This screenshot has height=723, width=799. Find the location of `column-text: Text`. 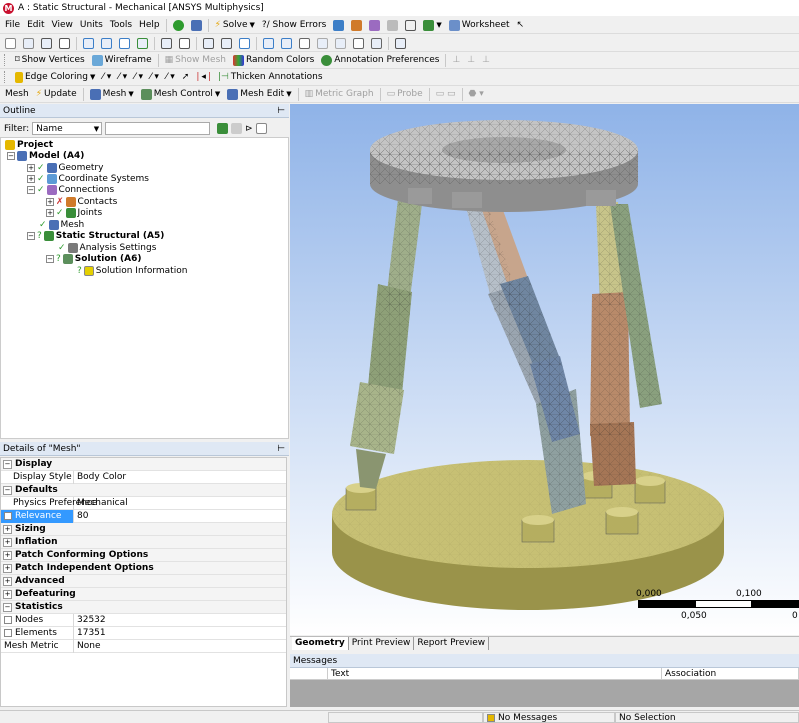

column-text: Text is located at coordinates (495, 673).